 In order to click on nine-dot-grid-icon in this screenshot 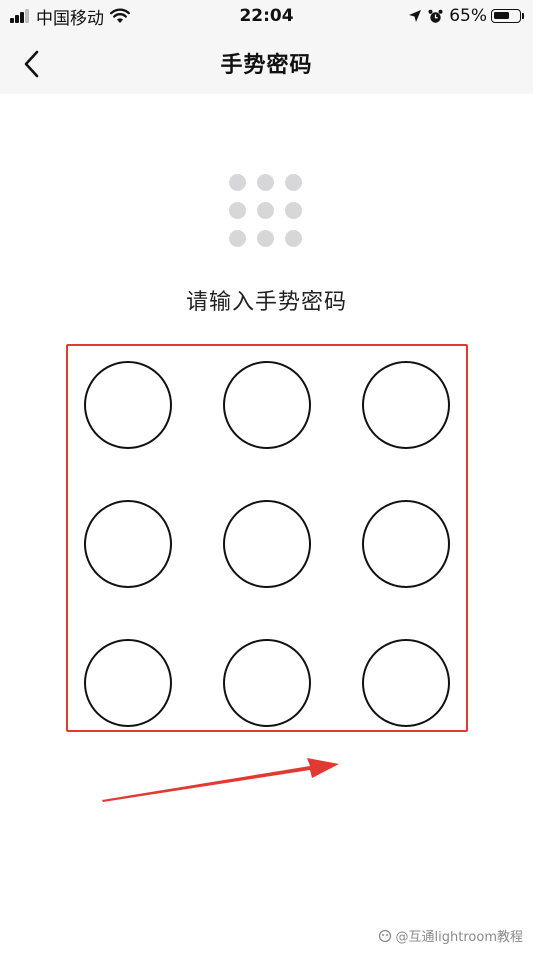, I will do `click(267, 211)`.